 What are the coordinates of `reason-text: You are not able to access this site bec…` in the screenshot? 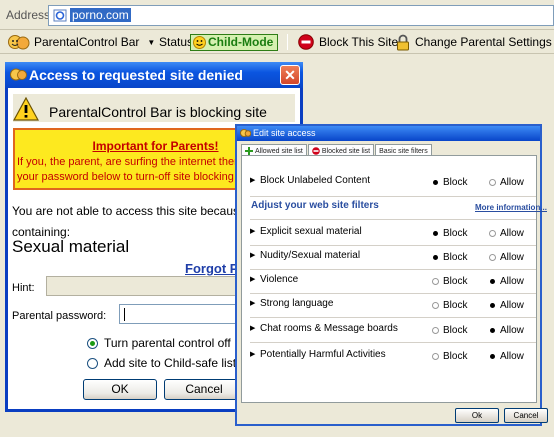 It's located at (137, 211).